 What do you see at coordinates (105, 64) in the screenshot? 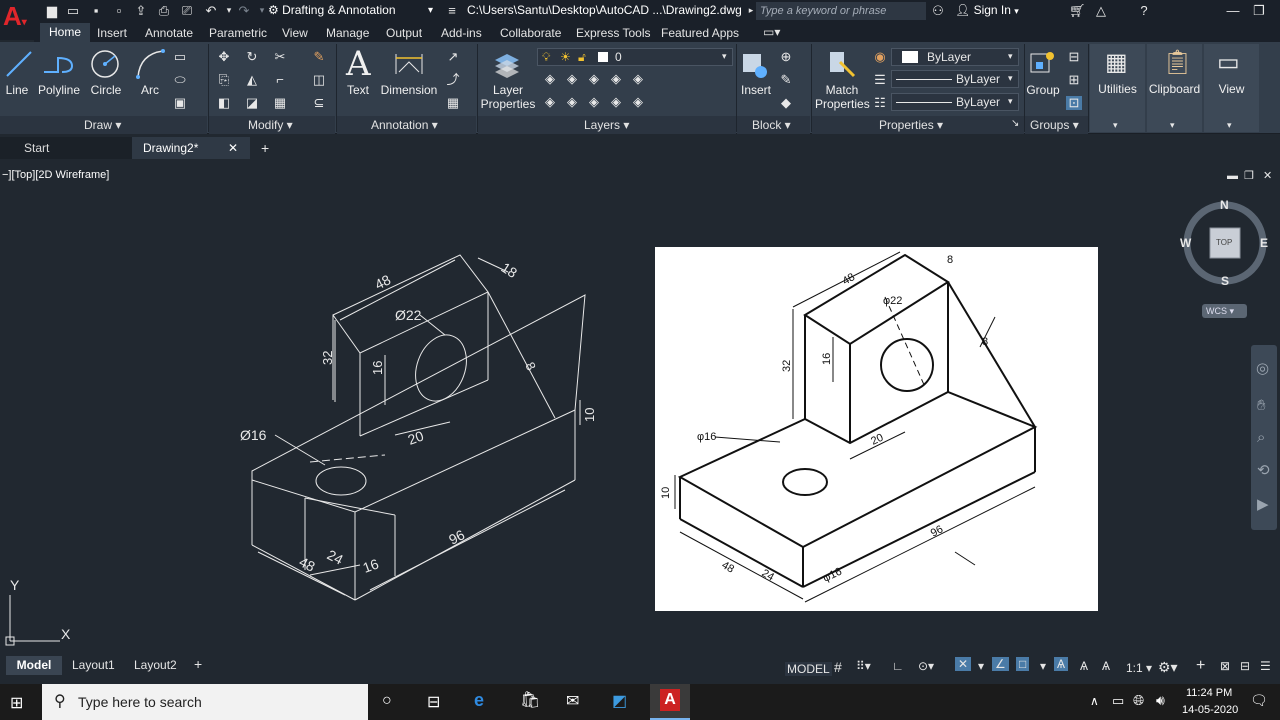
I see `circle-icon` at bounding box center [105, 64].